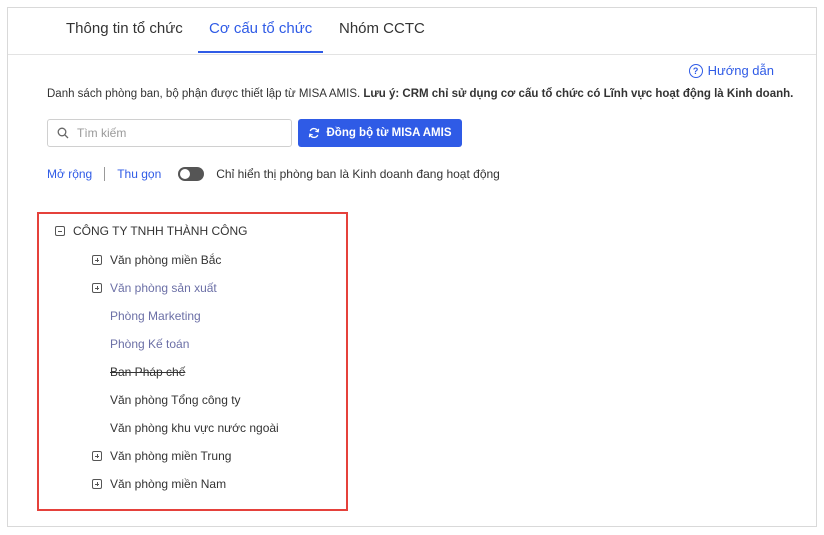  I want to click on tree-node: Ban Pháp chế, so click(147, 372).